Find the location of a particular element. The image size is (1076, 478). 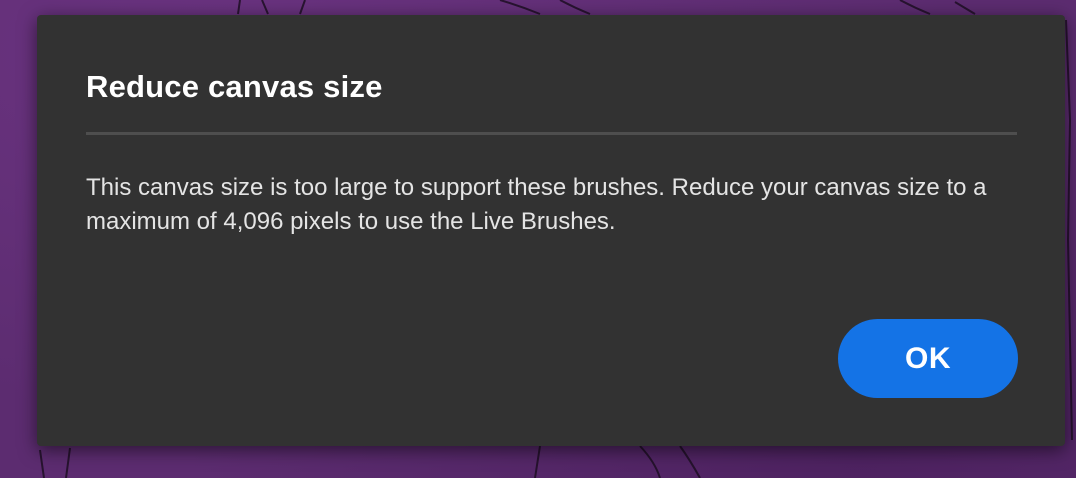

dialog-title: Reduce canvas size is located at coordinates (234, 86).